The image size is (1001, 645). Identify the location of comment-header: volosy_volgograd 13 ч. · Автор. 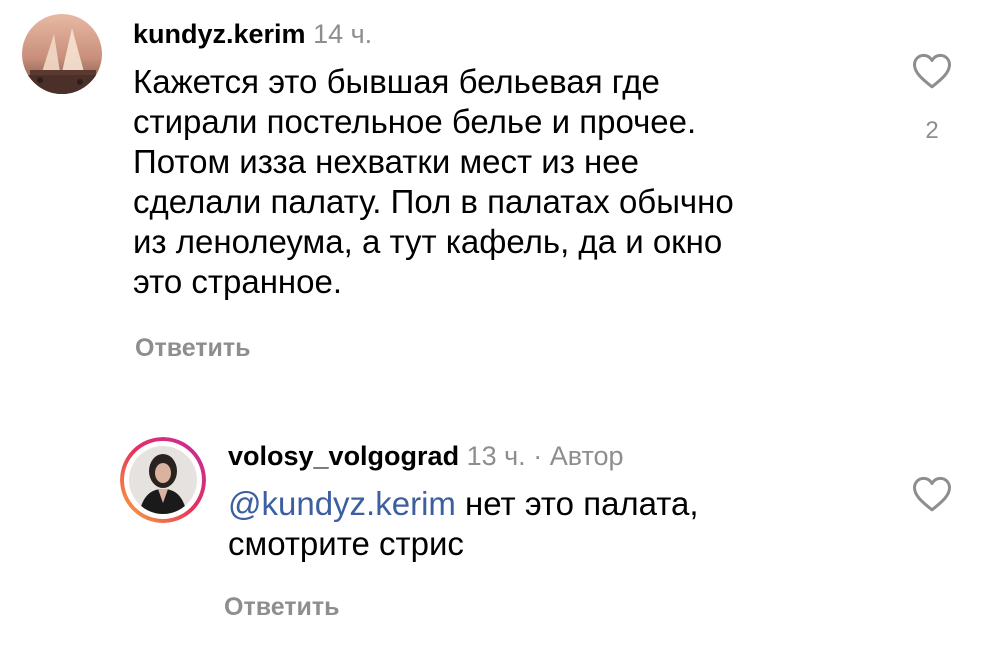
(426, 456).